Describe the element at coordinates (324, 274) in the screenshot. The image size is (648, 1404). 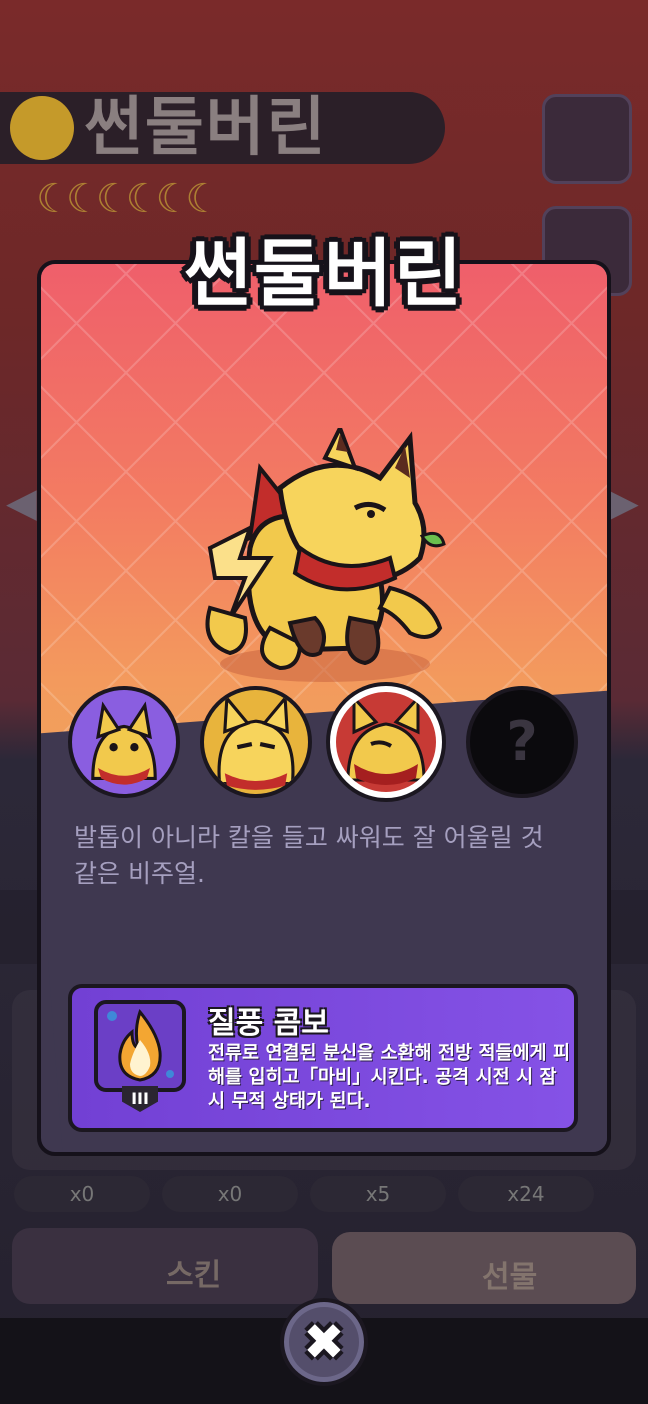
I see `hero-title: 썬둘버린` at that location.